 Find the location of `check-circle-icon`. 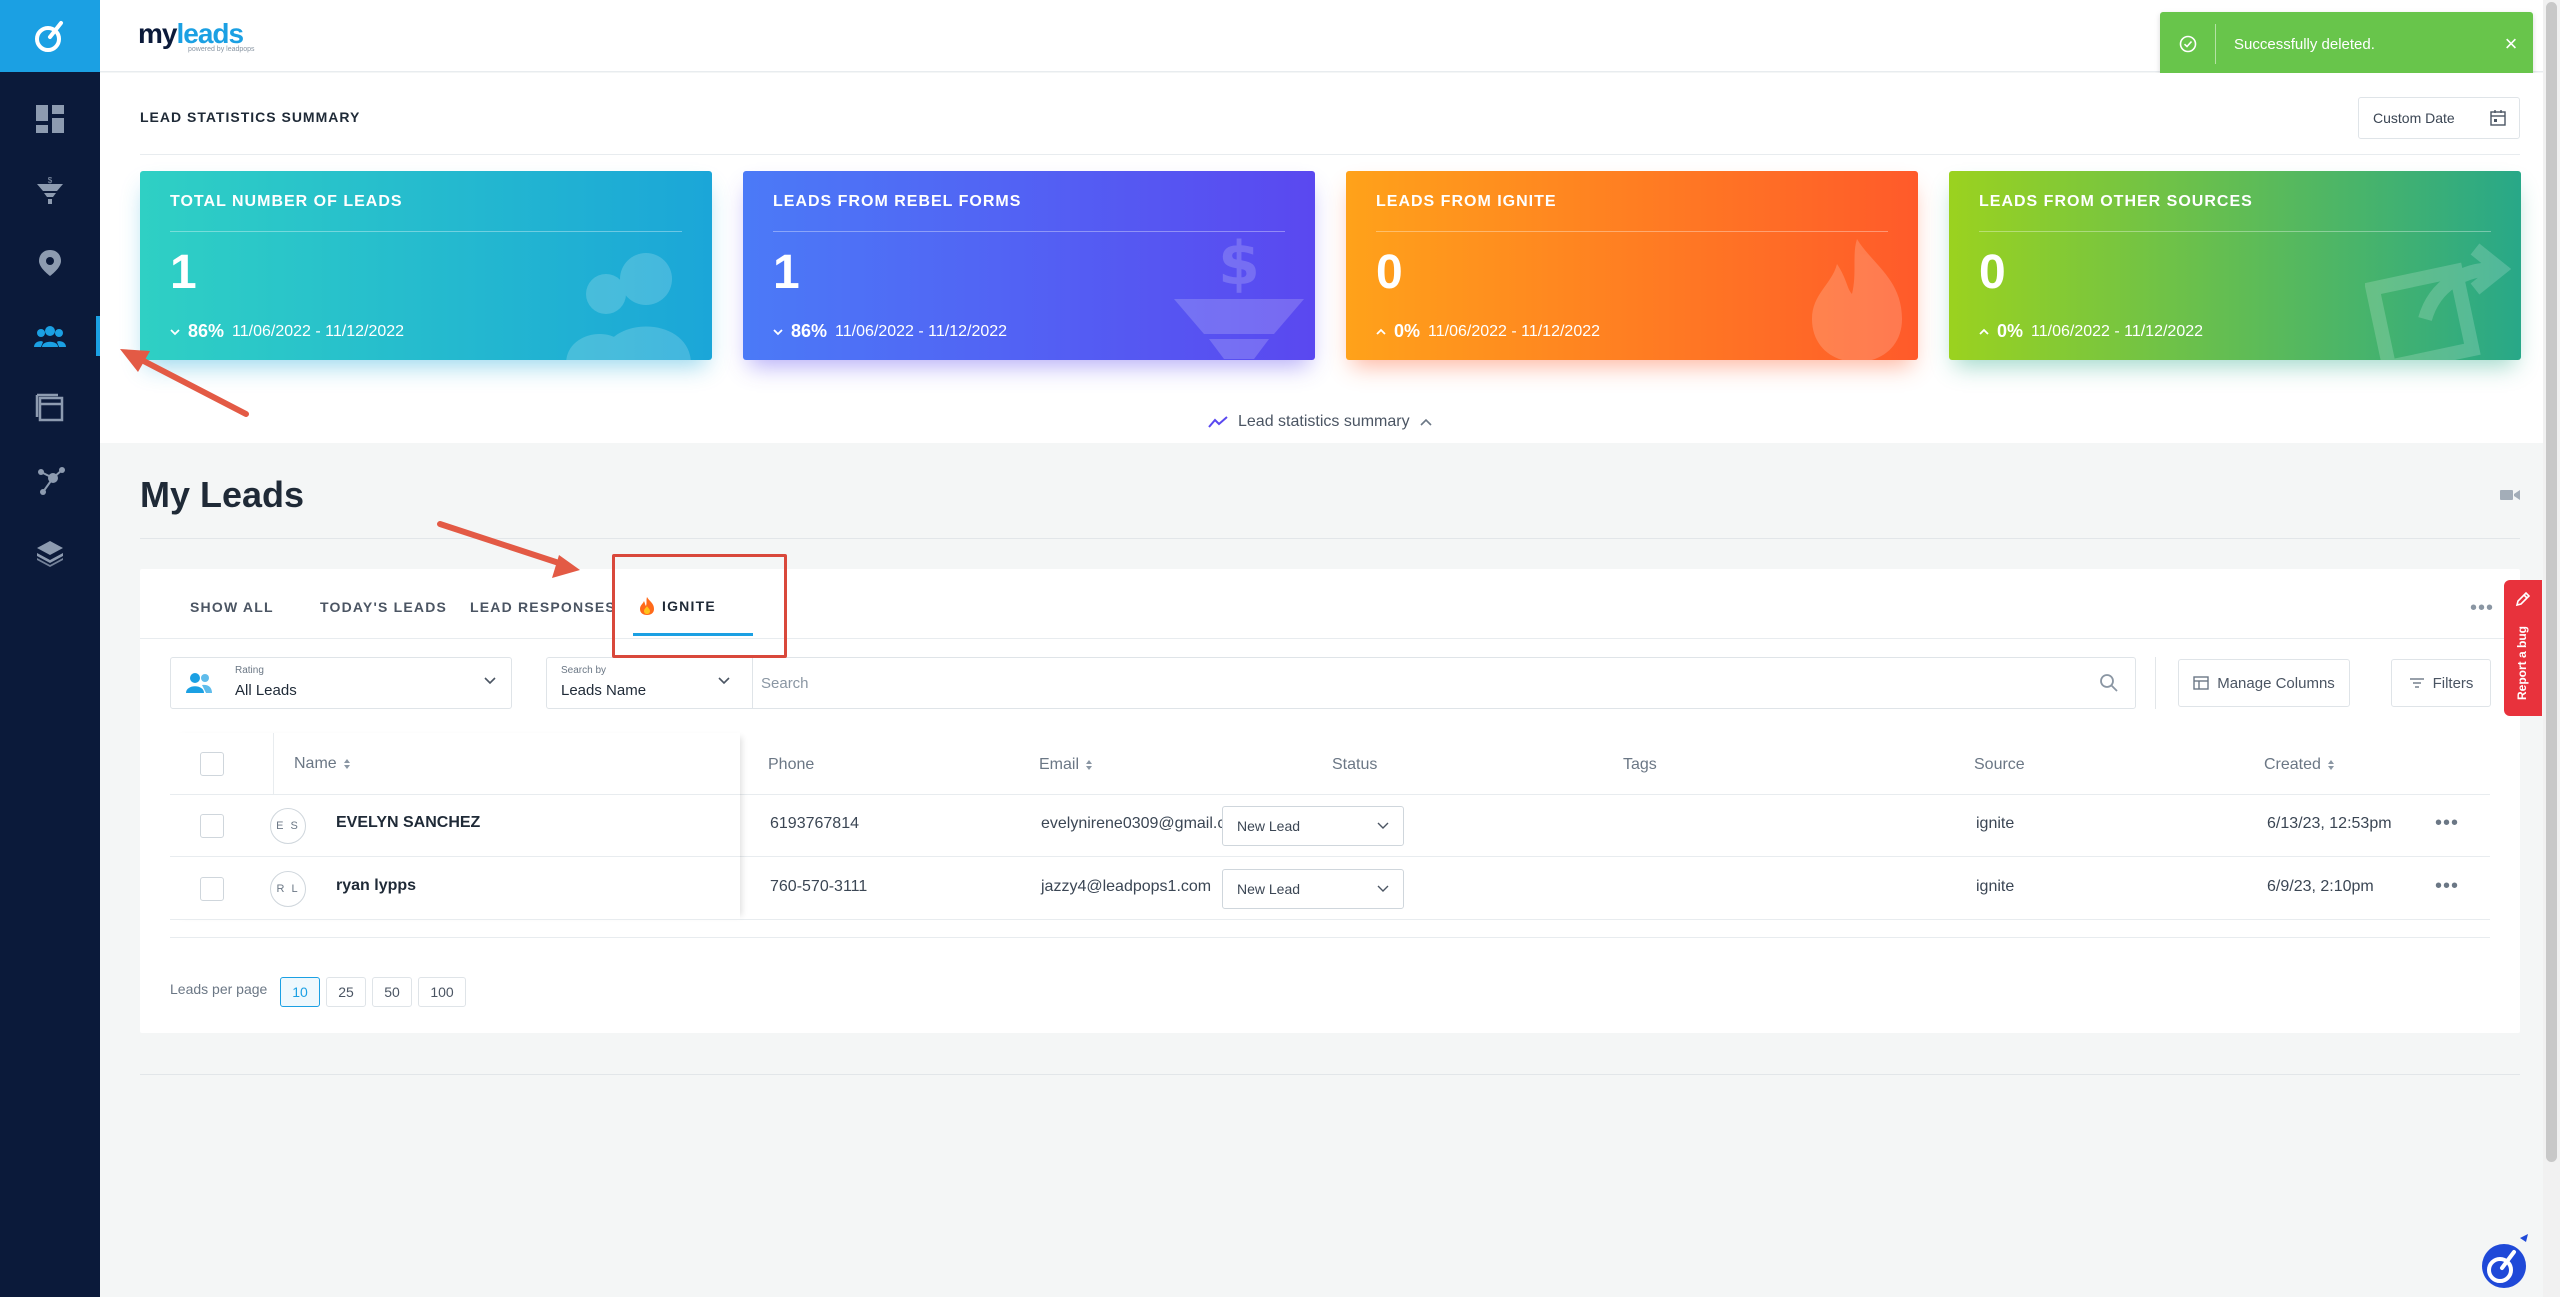

check-circle-icon is located at coordinates (2188, 44).